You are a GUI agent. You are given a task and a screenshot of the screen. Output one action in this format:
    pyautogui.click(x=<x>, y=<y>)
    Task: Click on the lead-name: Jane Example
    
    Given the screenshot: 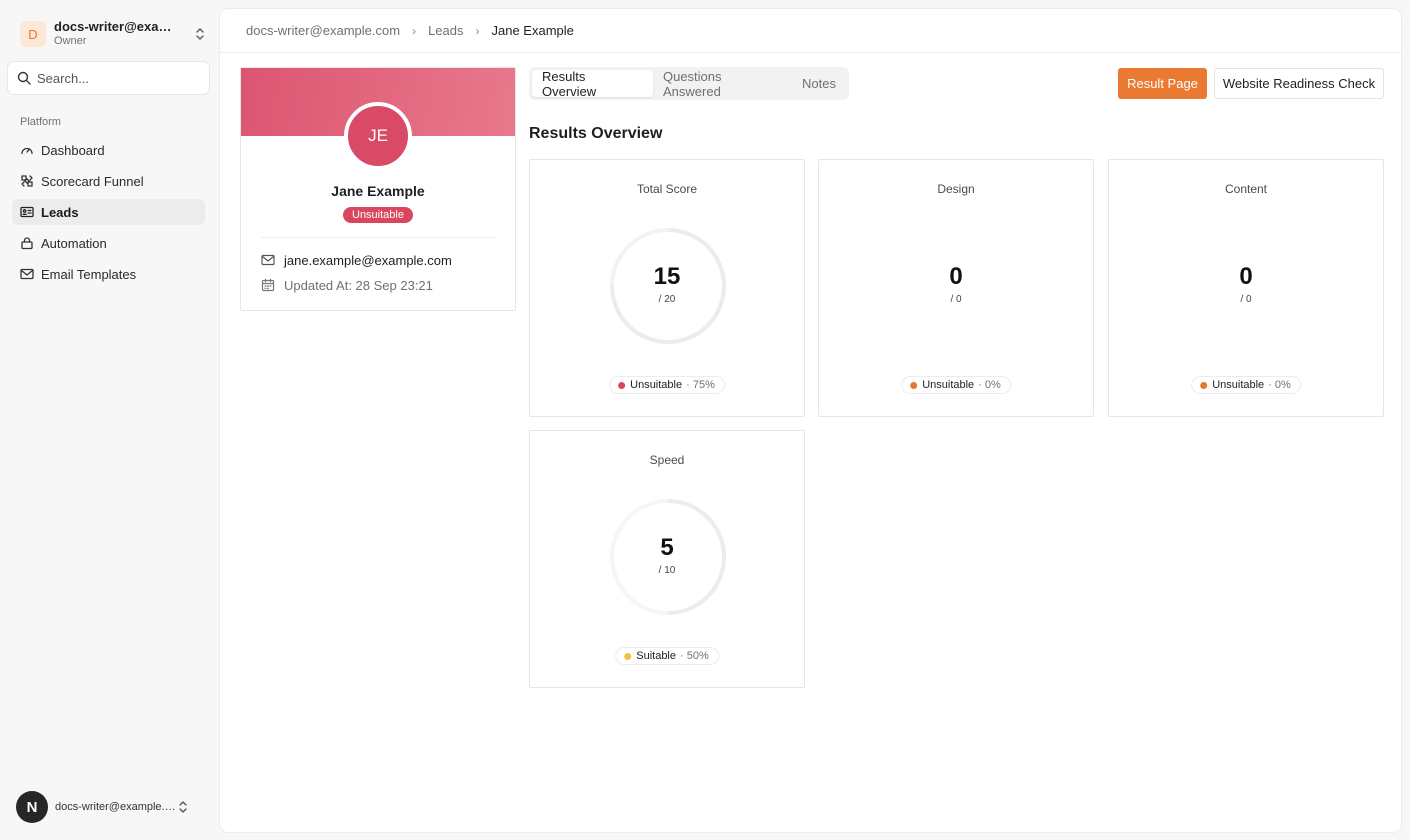 What is the action you would take?
    pyautogui.click(x=378, y=191)
    